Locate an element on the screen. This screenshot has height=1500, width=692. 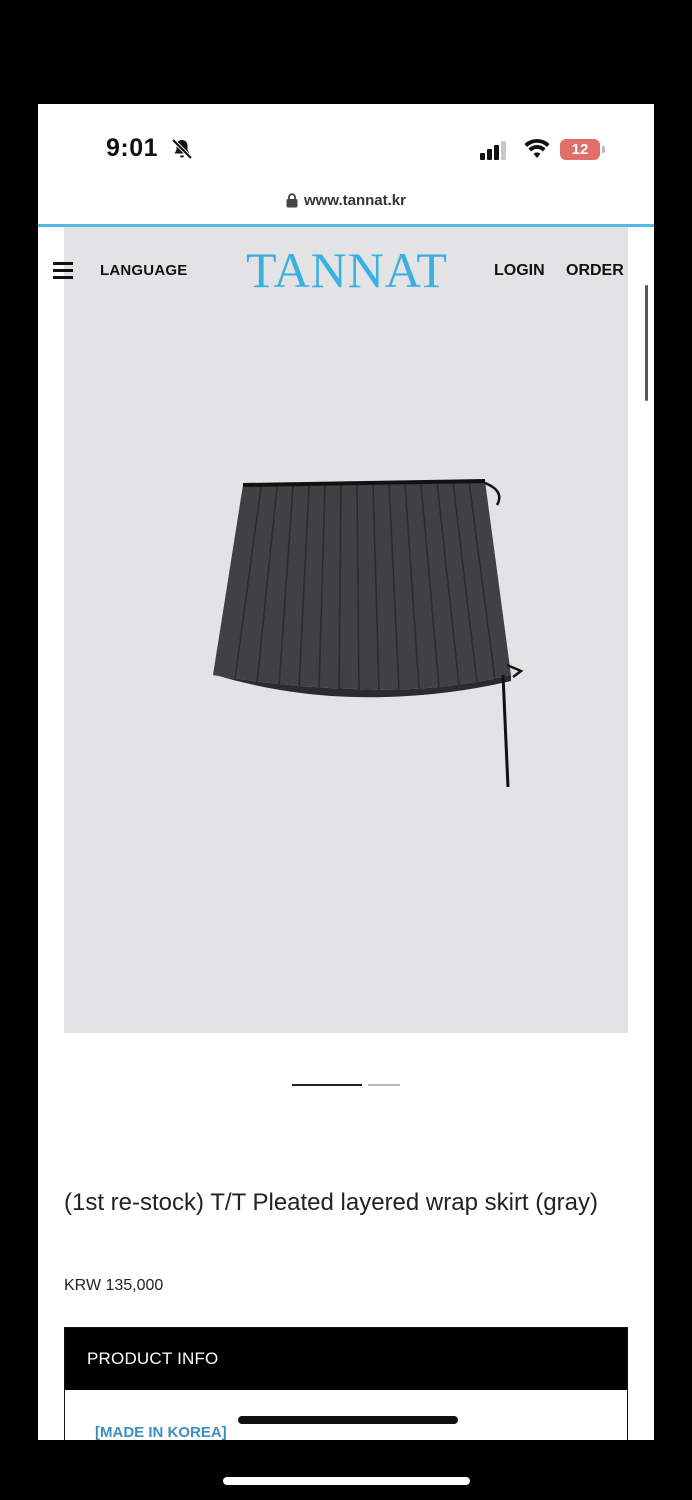
home-indicator is located at coordinates (346, 1481).